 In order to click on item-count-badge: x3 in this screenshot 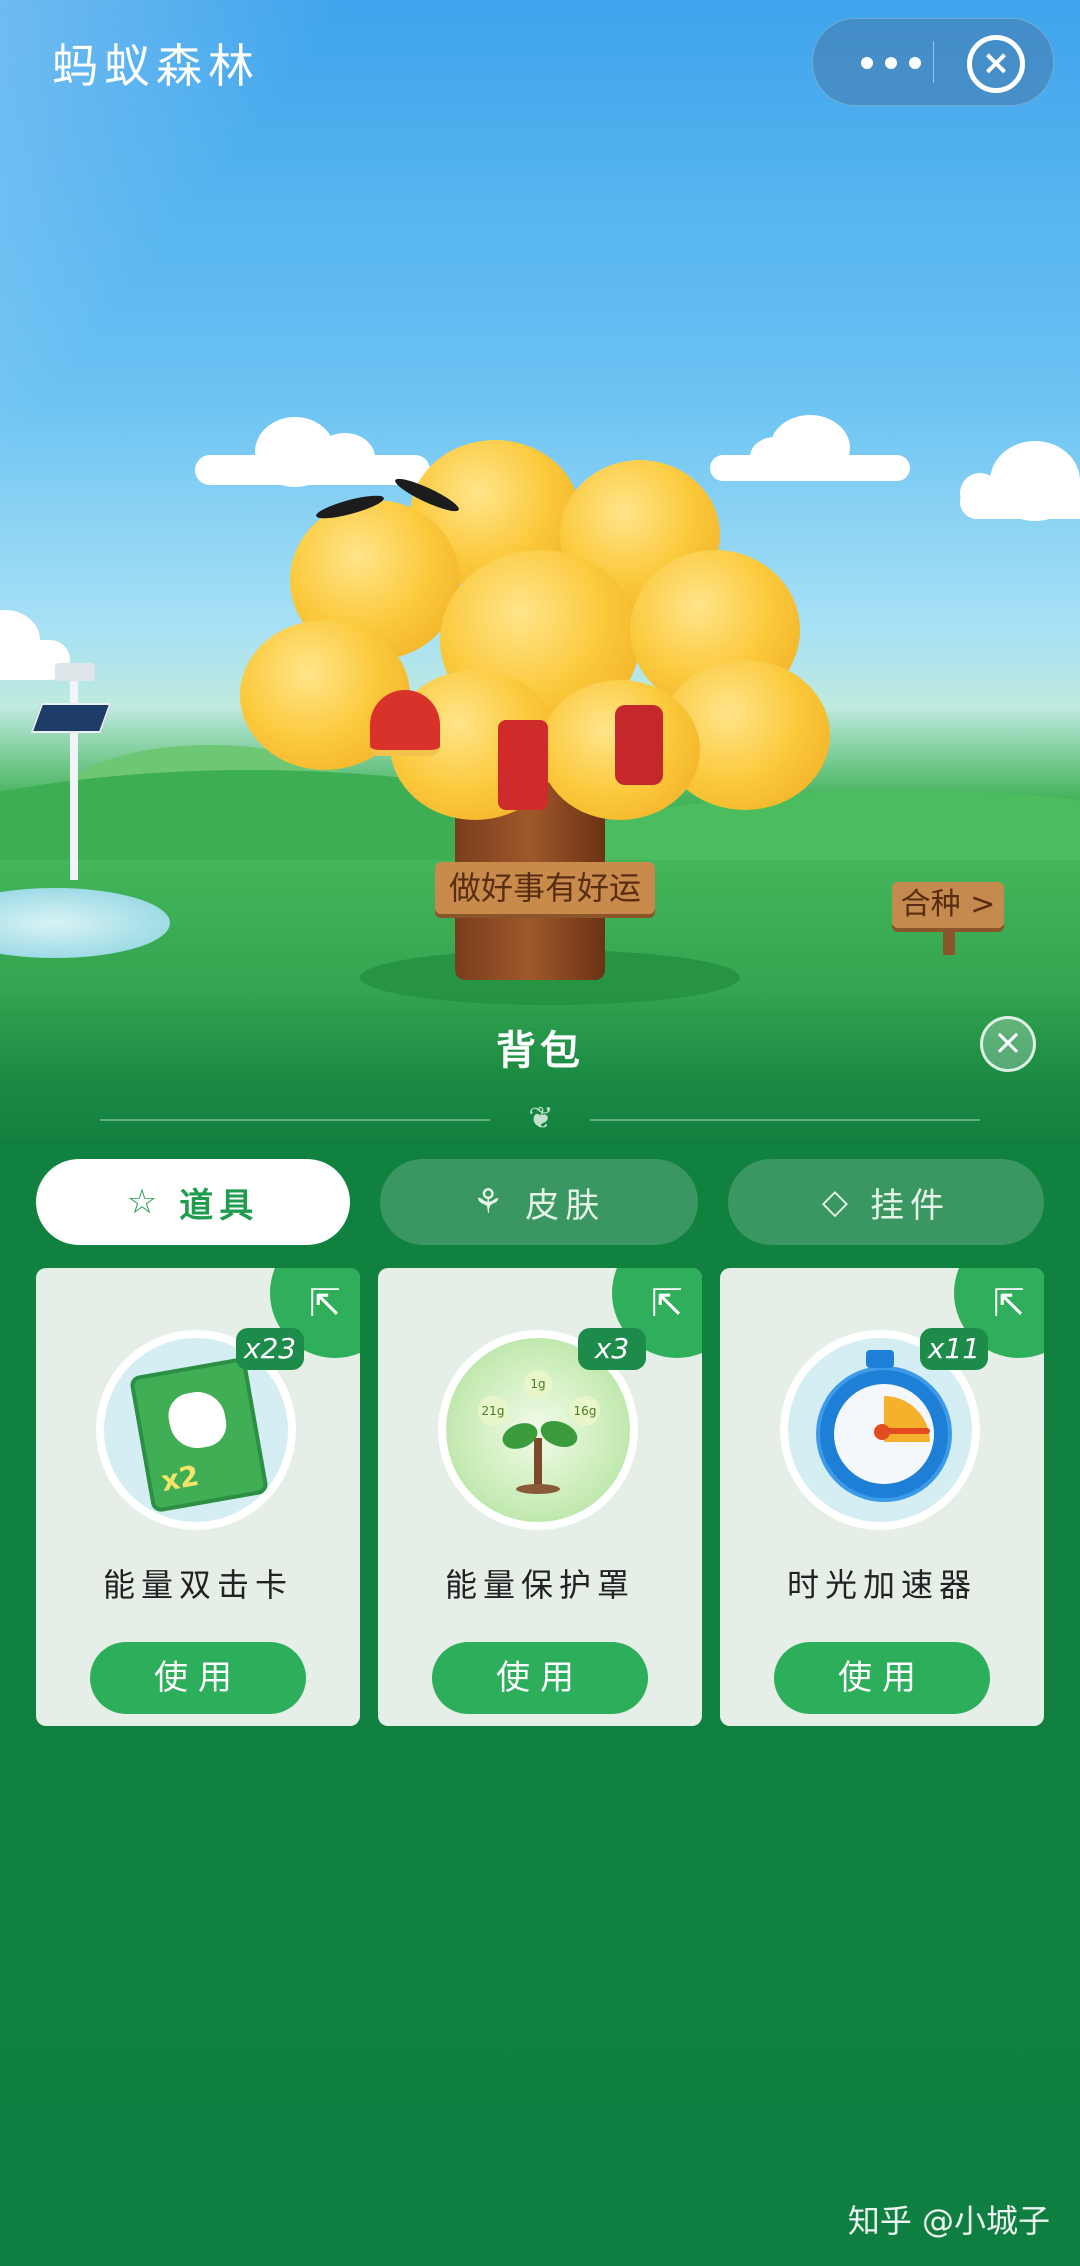, I will do `click(612, 1349)`.